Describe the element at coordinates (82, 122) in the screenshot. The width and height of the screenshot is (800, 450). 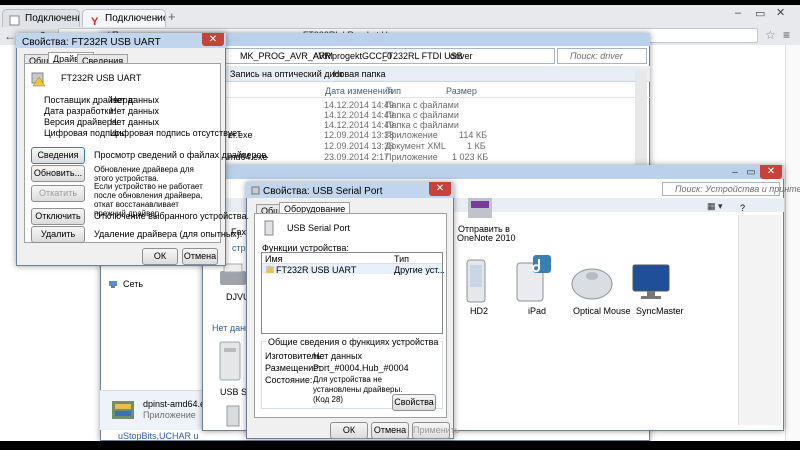
I see `driver-version-label: Версия драйвера:` at that location.